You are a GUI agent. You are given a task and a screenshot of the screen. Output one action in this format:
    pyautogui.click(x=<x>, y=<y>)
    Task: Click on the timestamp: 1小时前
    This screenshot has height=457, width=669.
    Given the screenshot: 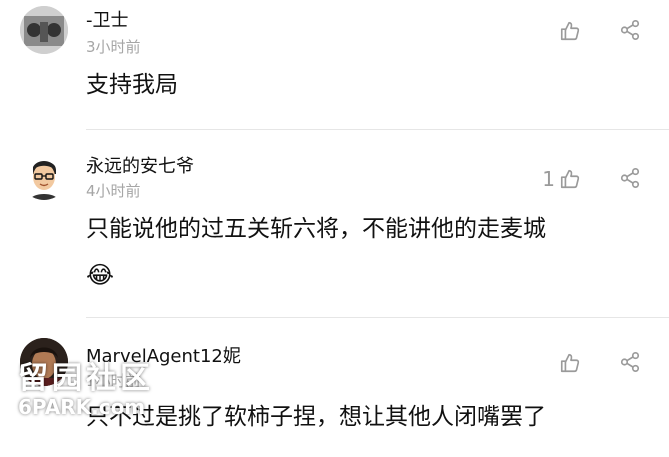 What is the action you would take?
    pyautogui.click(x=113, y=381)
    